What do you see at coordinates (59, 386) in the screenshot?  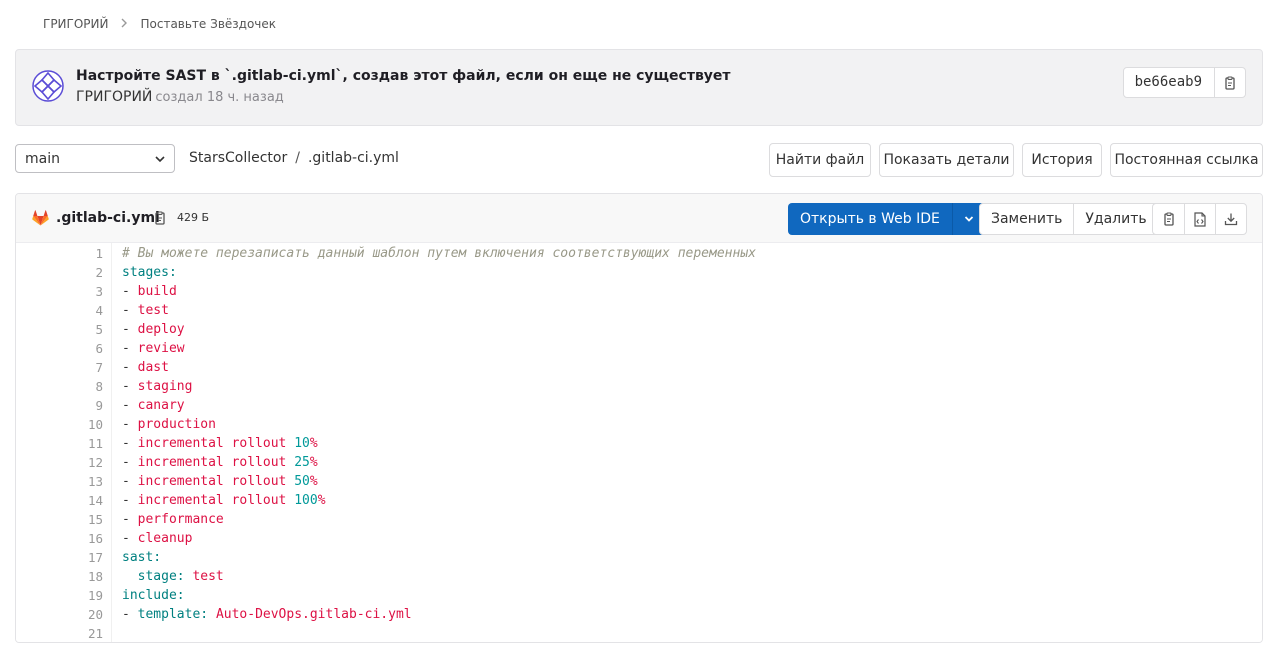 I see `line-number: 8` at bounding box center [59, 386].